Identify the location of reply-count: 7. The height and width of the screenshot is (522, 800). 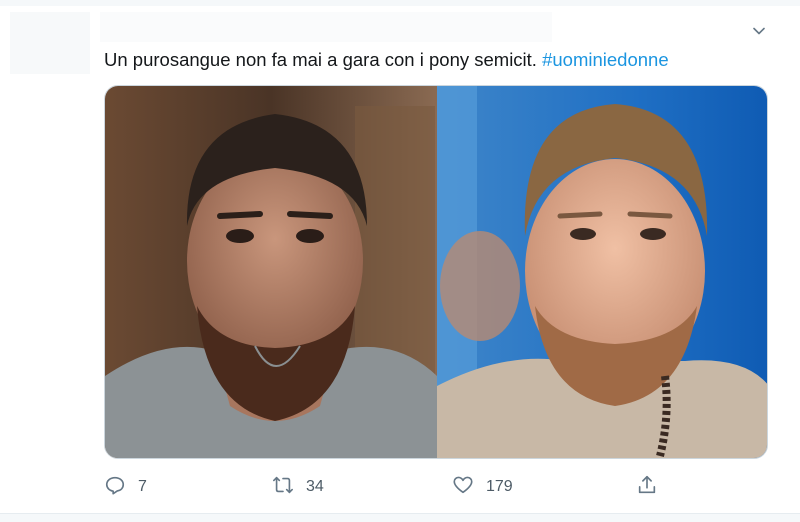
(142, 486).